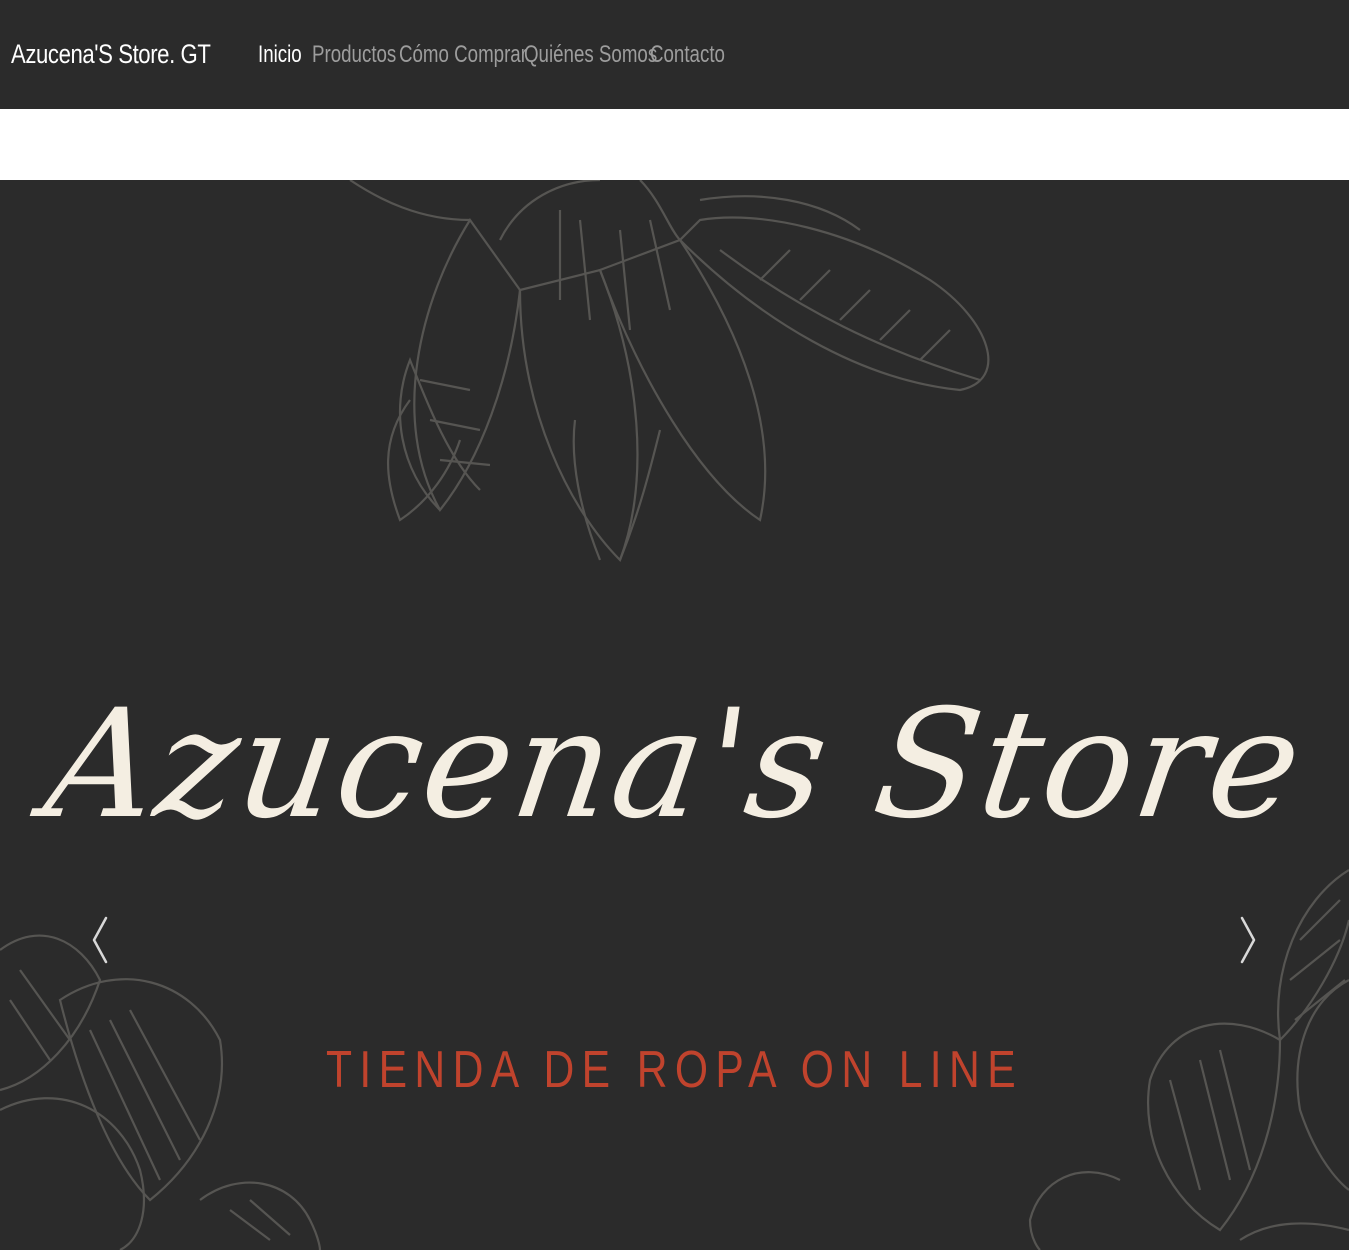  I want to click on navbar-spacer, so click(674, 144).